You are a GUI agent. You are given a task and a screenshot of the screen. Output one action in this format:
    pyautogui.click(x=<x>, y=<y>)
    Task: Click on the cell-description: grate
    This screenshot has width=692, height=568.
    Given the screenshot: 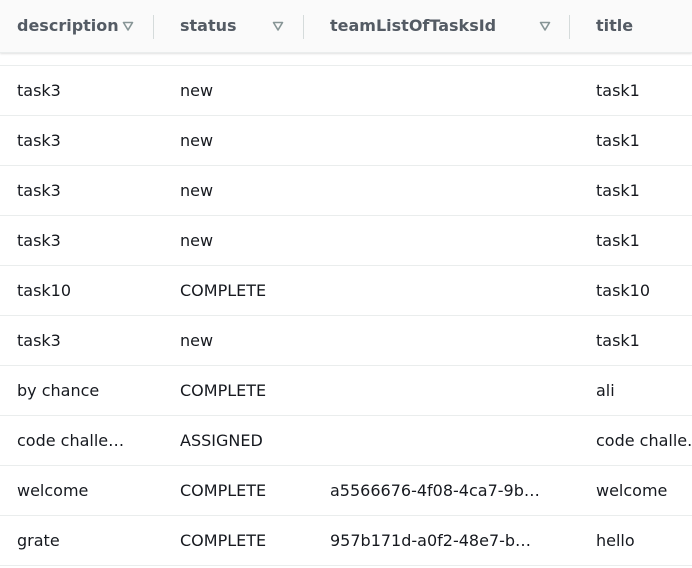 What is the action you would take?
    pyautogui.click(x=38, y=540)
    